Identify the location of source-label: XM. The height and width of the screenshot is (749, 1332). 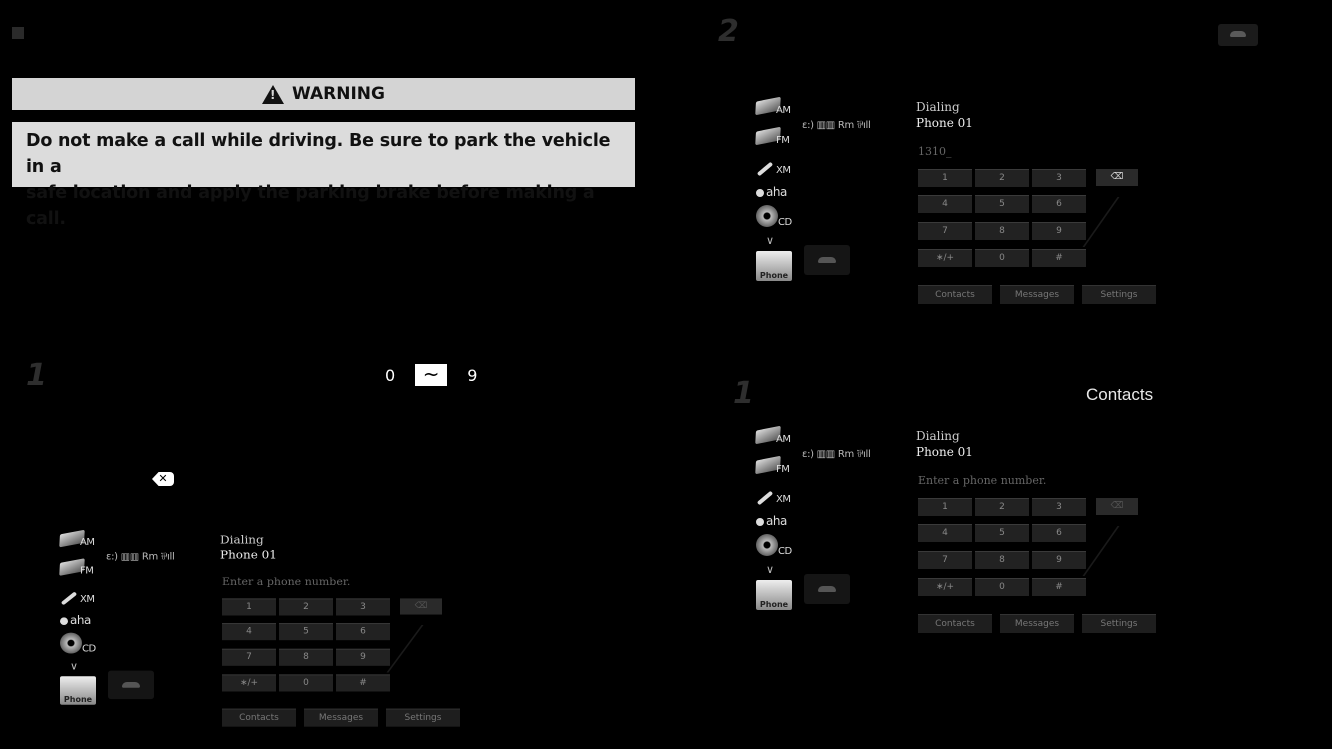
(783, 499).